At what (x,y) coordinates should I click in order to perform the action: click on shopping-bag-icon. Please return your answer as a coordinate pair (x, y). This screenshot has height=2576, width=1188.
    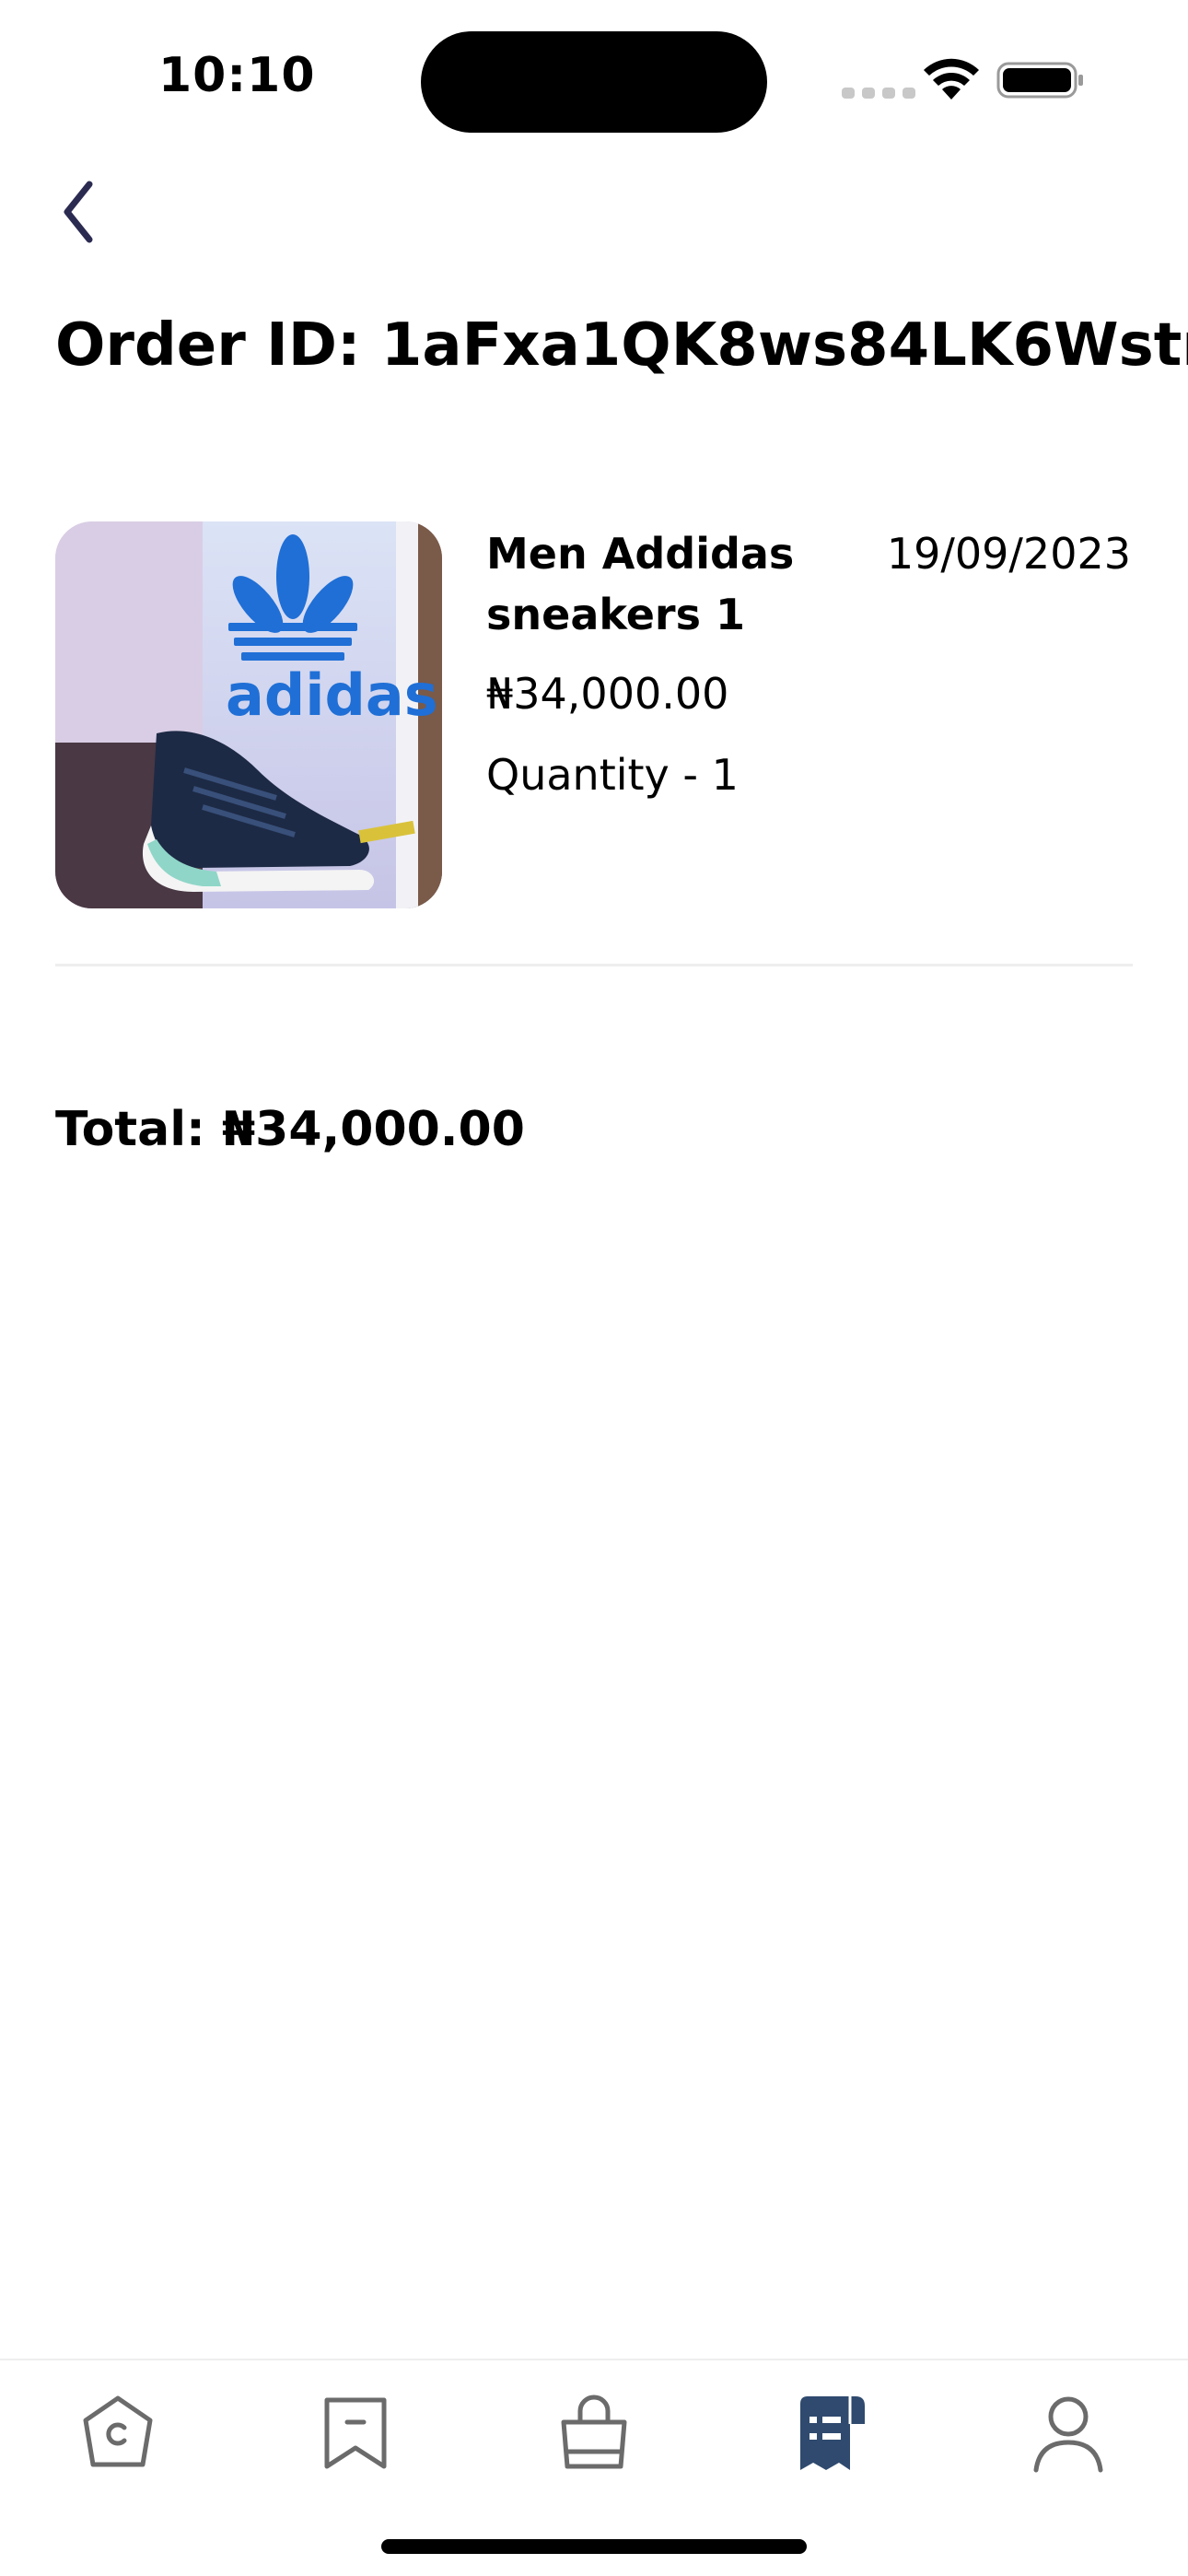
    Looking at the image, I should click on (594, 2432).